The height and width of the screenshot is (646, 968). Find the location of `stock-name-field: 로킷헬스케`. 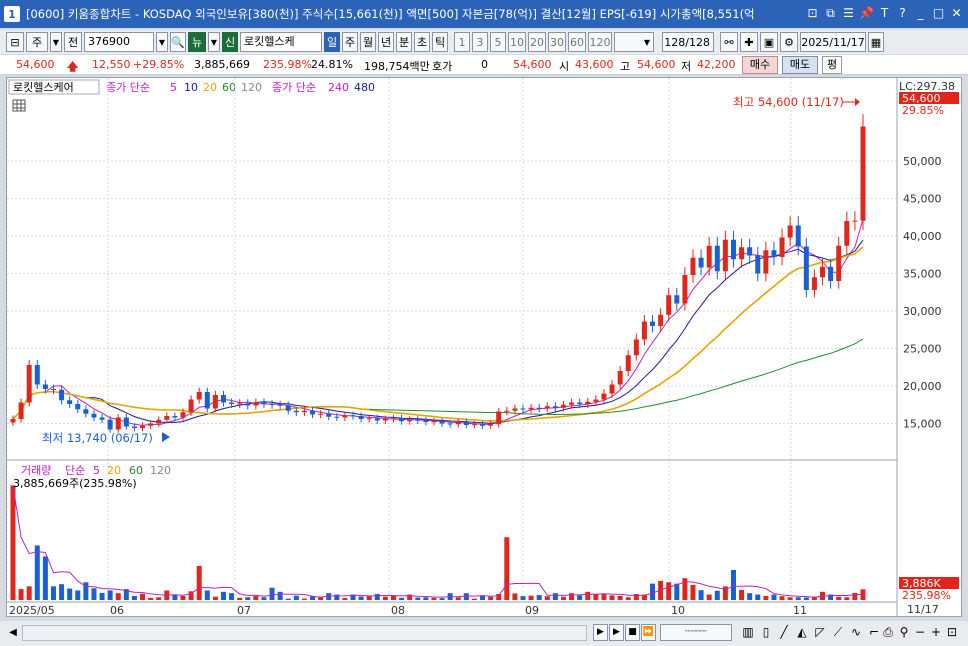

stock-name-field: 로킷헬스케 is located at coordinates (281, 42).